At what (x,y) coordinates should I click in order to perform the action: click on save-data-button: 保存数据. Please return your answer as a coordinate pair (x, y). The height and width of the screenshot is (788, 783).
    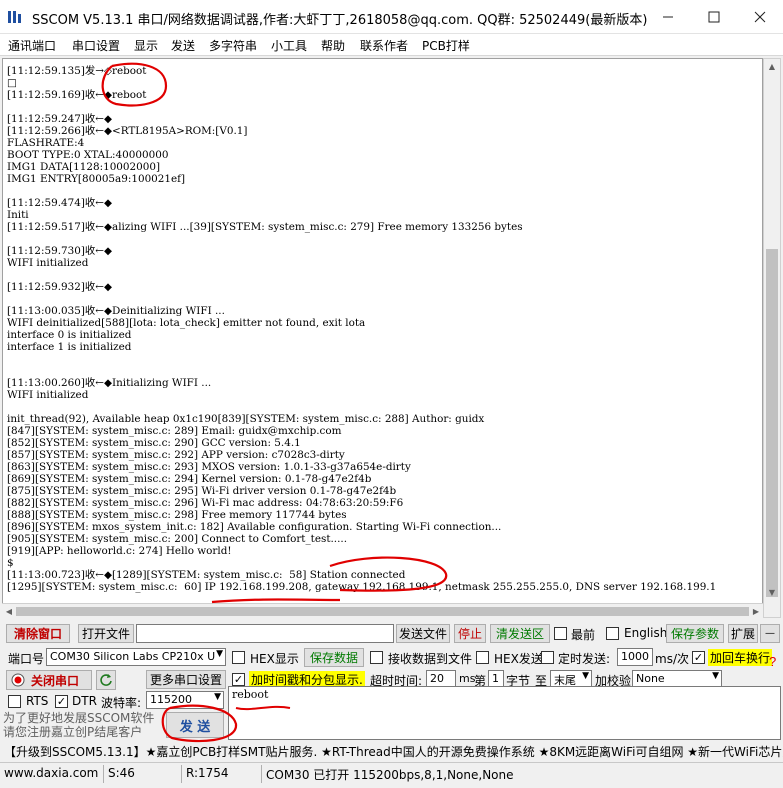
    Looking at the image, I should click on (334, 657).